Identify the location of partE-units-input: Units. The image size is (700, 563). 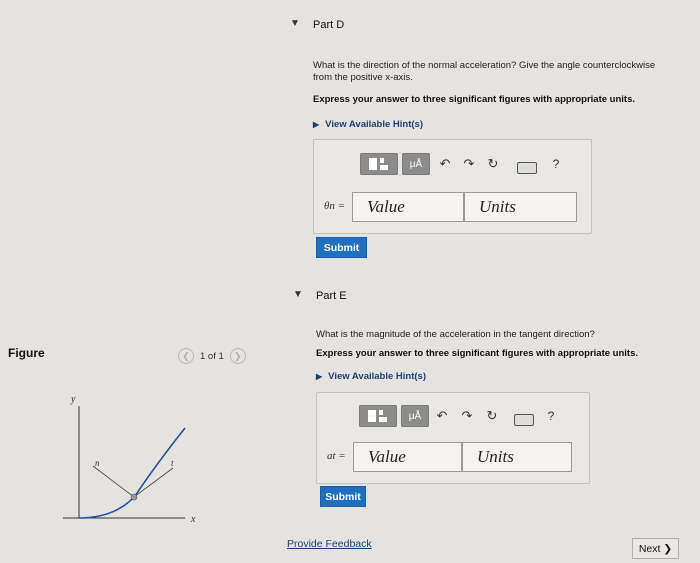
(517, 457).